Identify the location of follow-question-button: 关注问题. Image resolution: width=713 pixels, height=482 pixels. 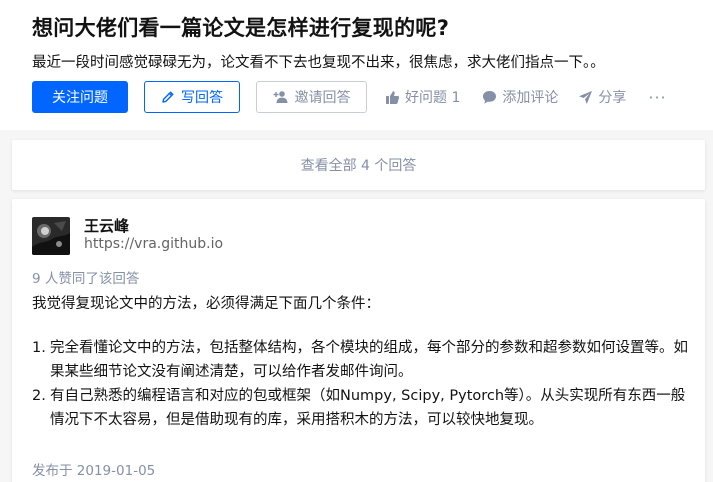
(80, 97).